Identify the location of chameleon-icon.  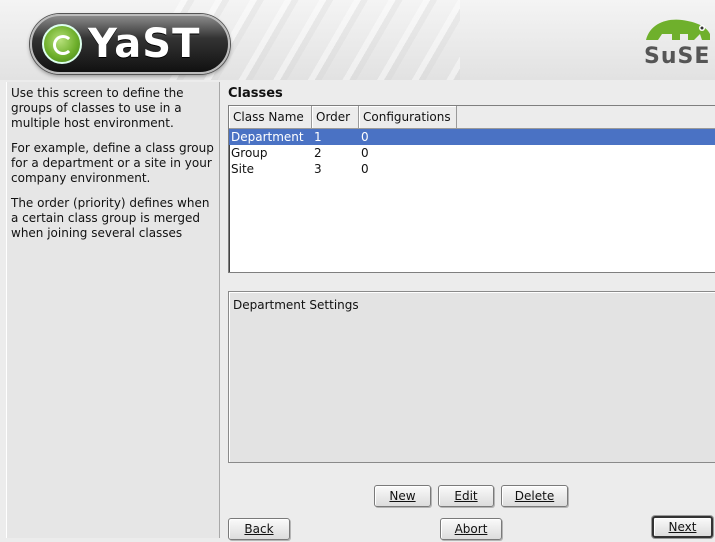
(678, 29).